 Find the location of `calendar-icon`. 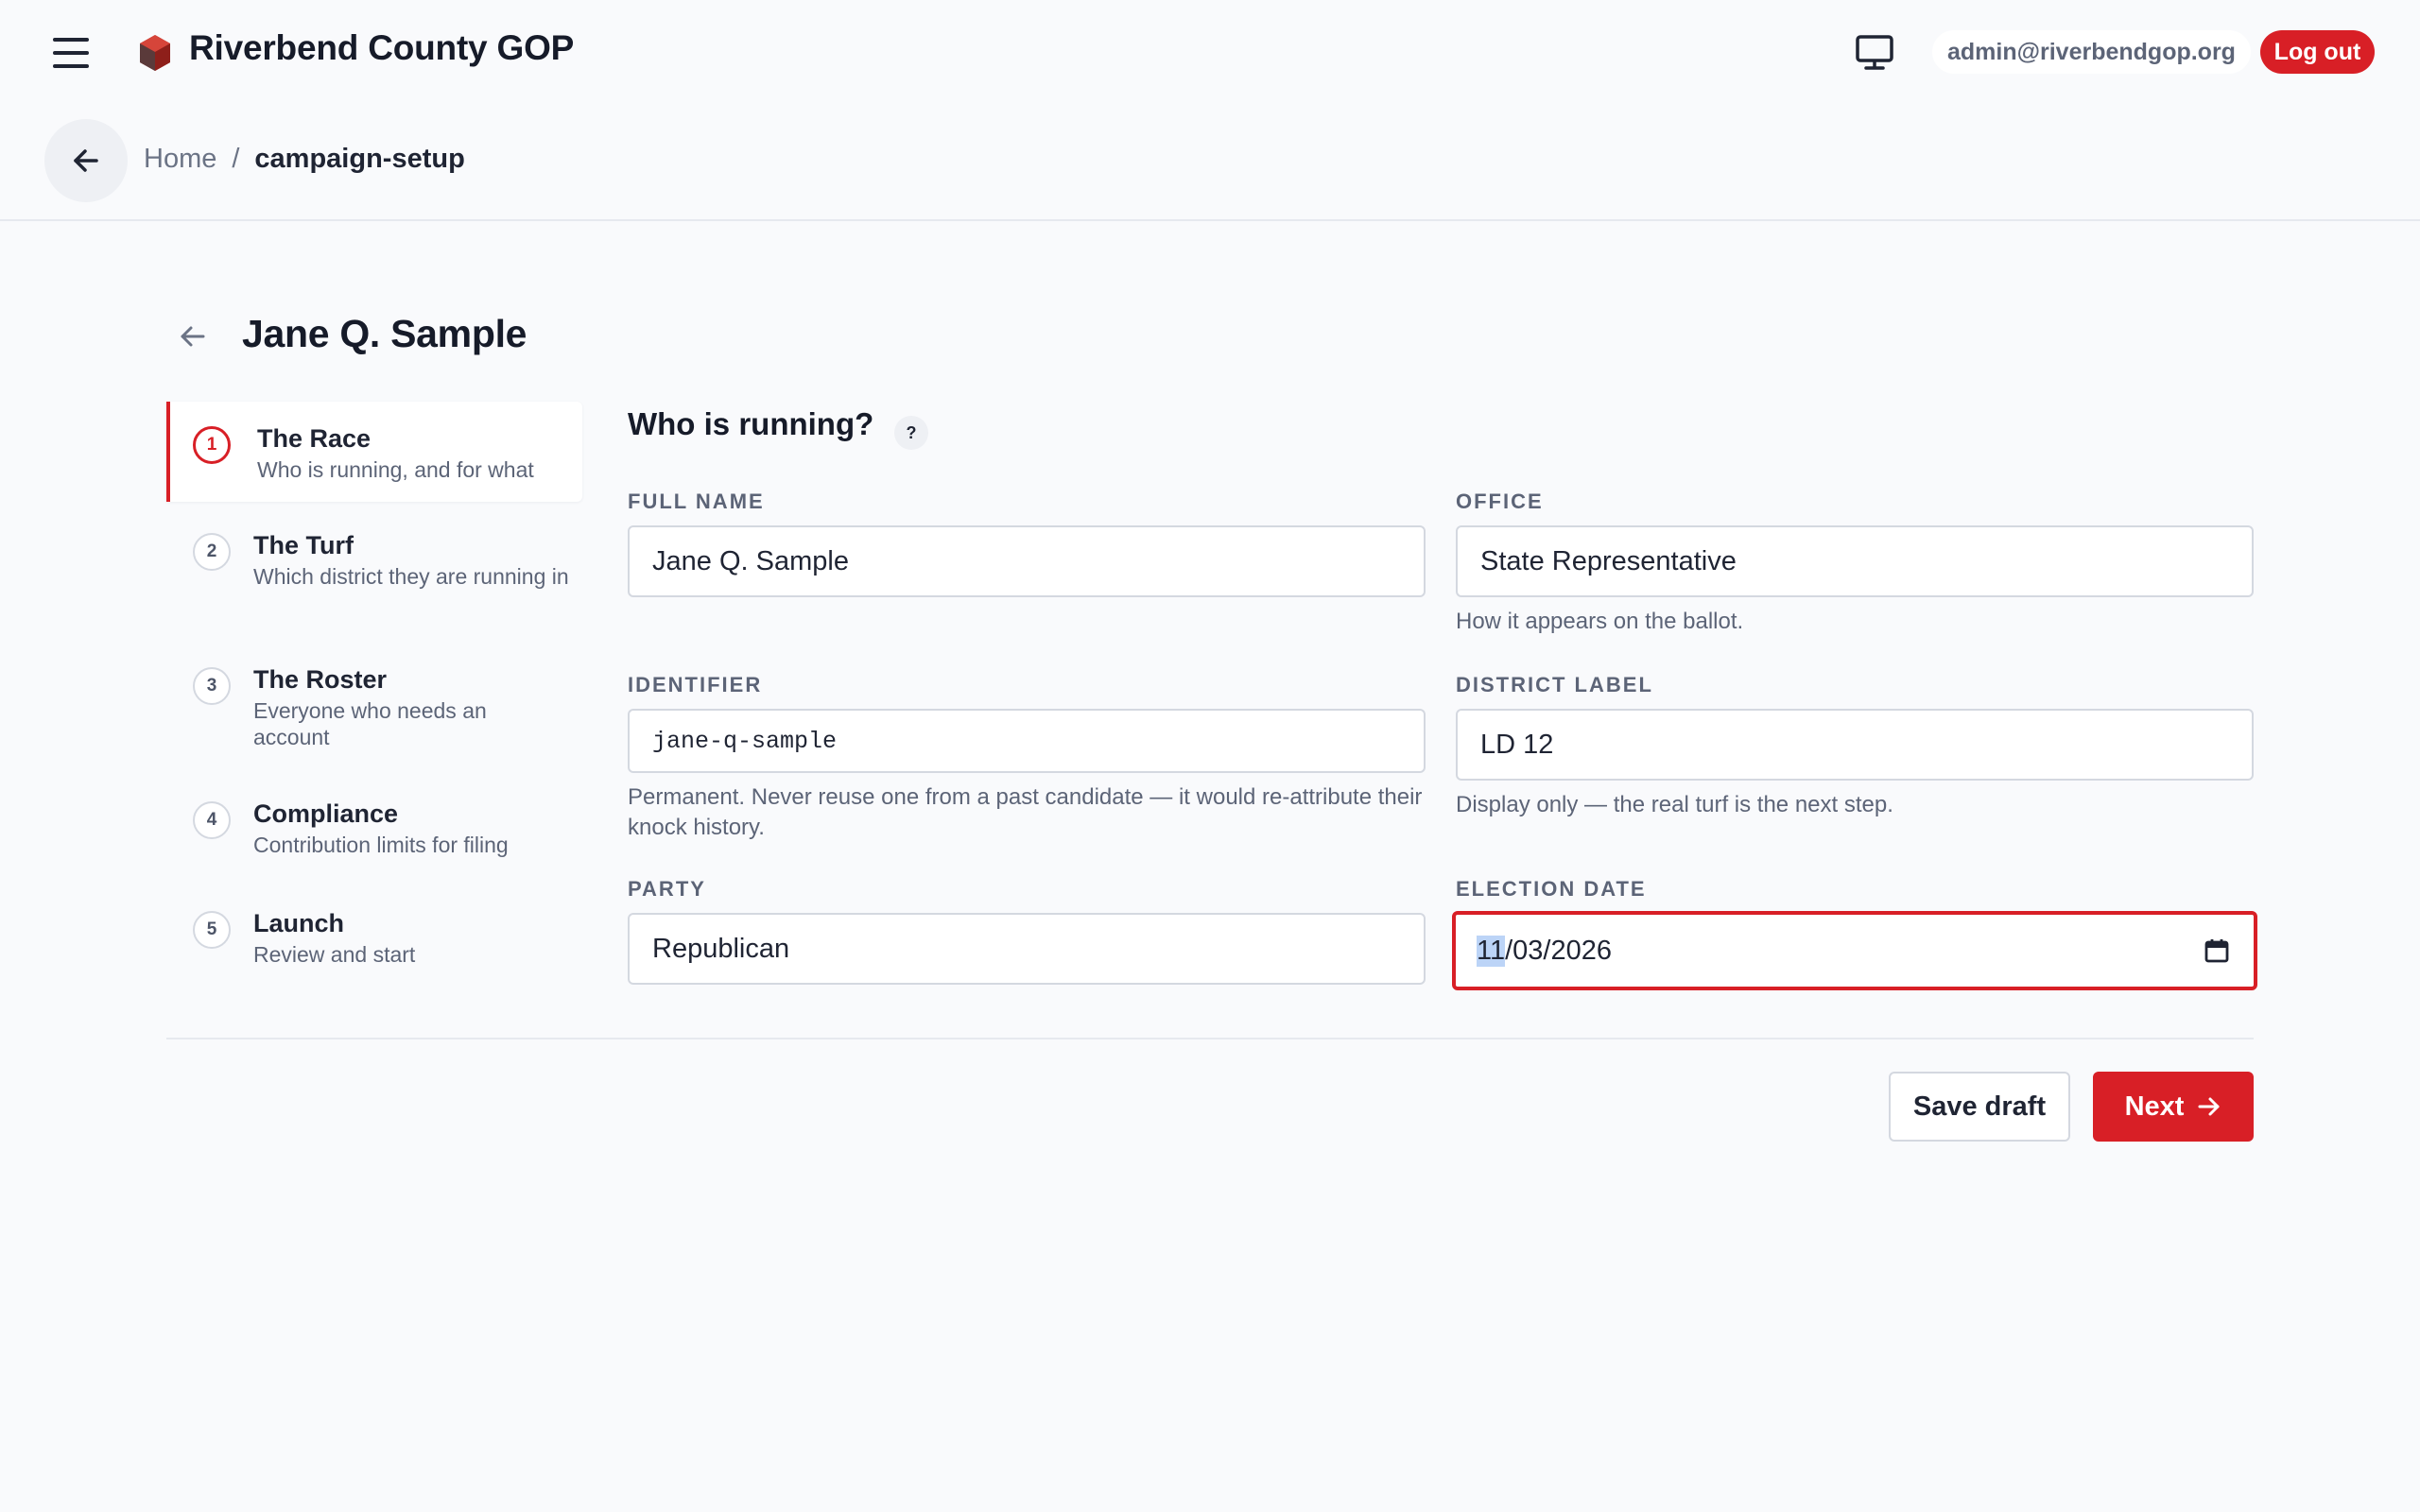

calendar-icon is located at coordinates (2217, 950).